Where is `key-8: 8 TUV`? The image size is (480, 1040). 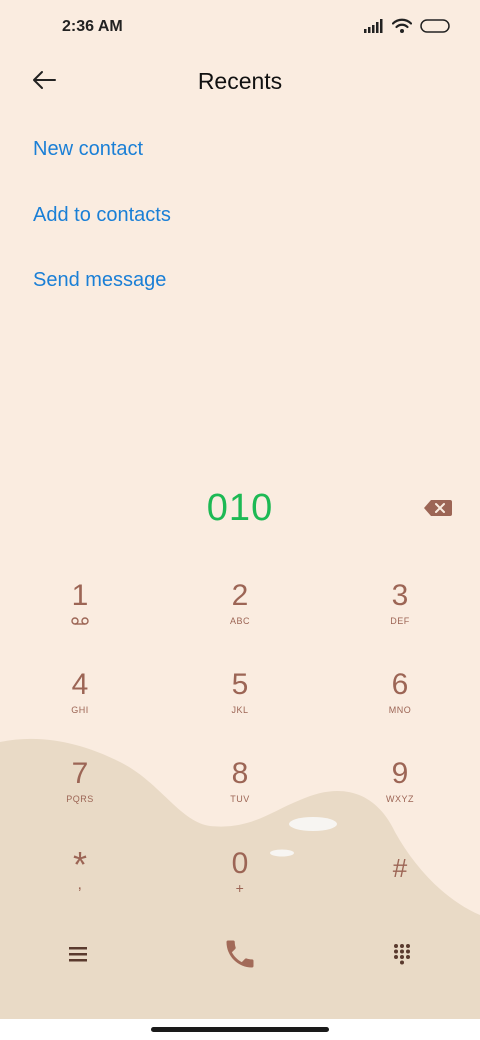 key-8: 8 TUV is located at coordinates (240, 796).